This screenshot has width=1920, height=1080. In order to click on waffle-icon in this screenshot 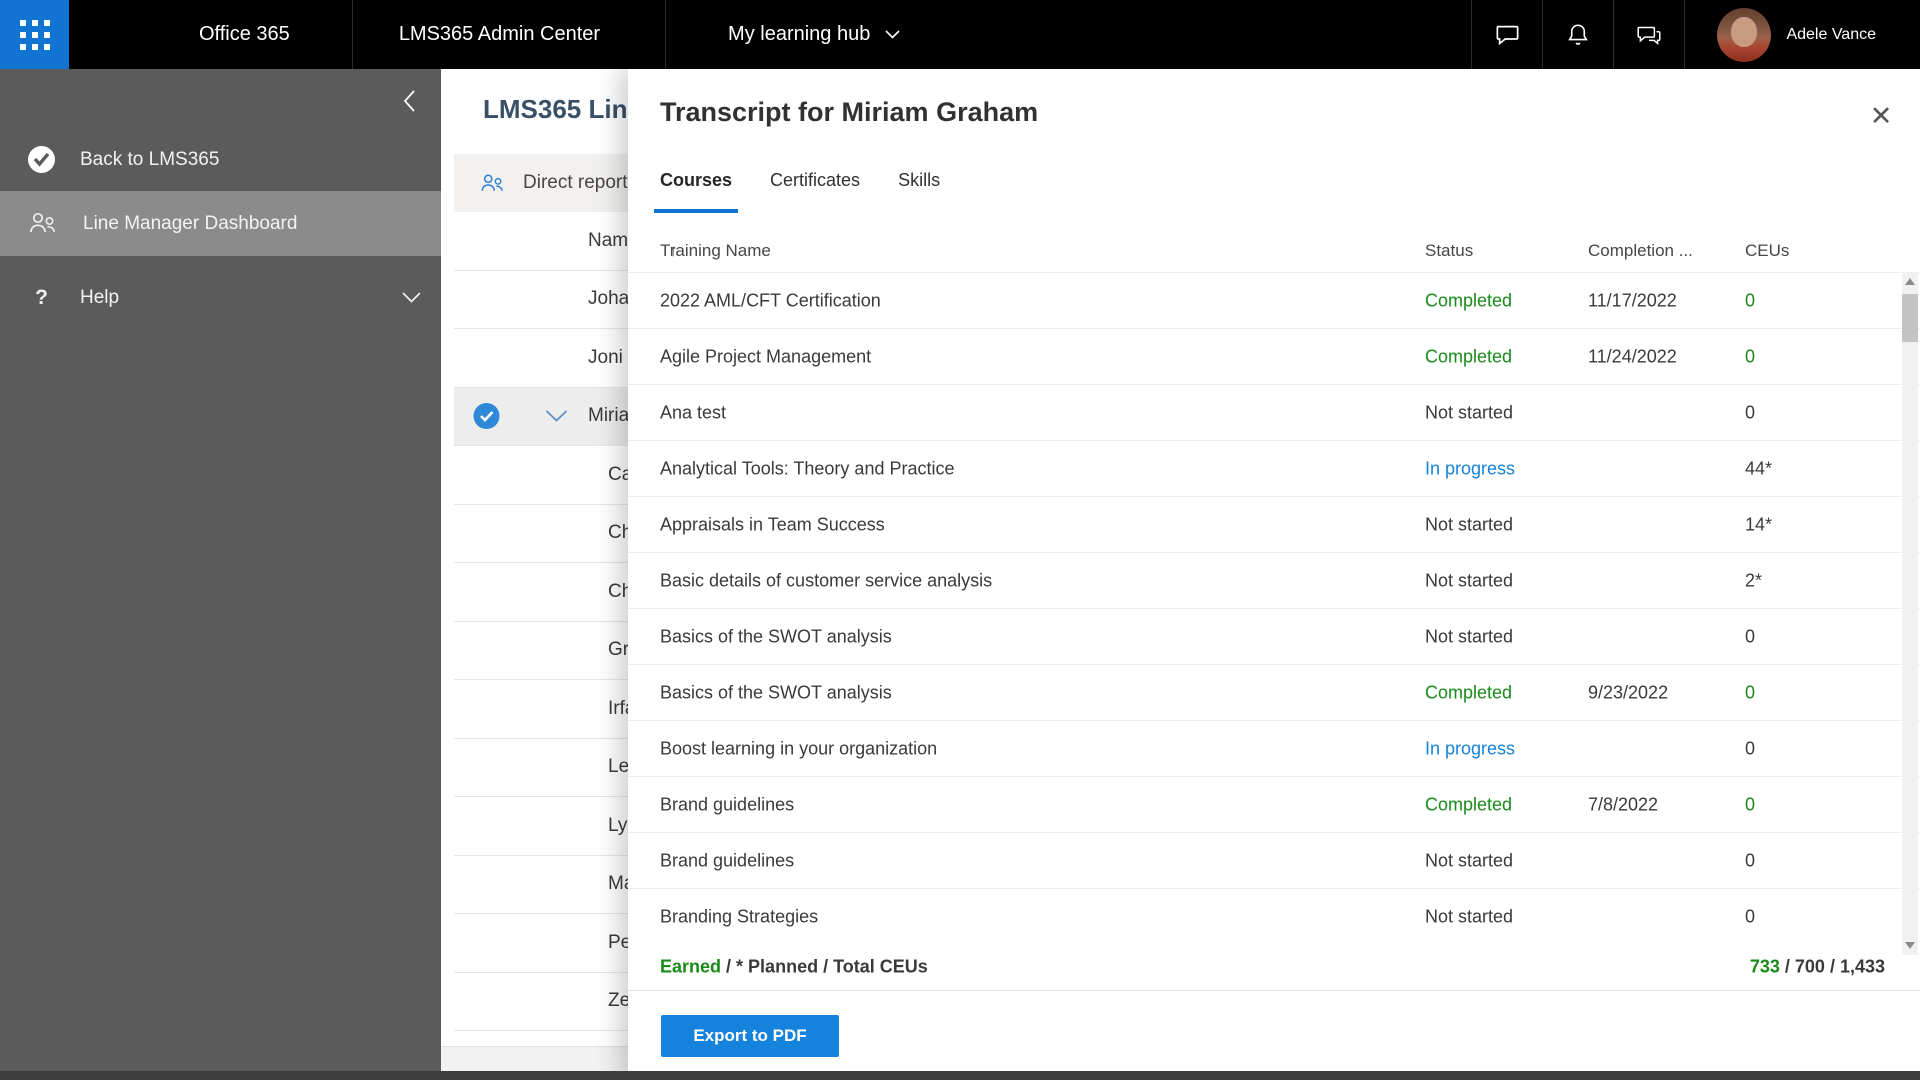, I will do `click(34, 34)`.